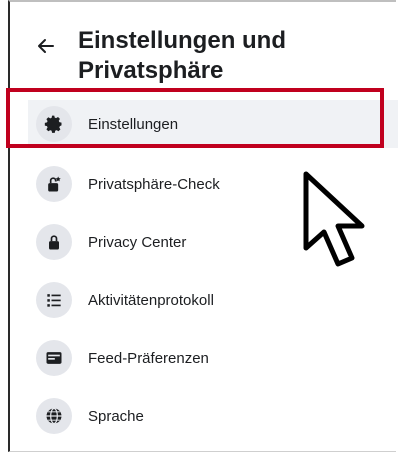  What do you see at coordinates (151, 300) in the screenshot?
I see `menu-item-label: Aktivitätenprotokoll` at bounding box center [151, 300].